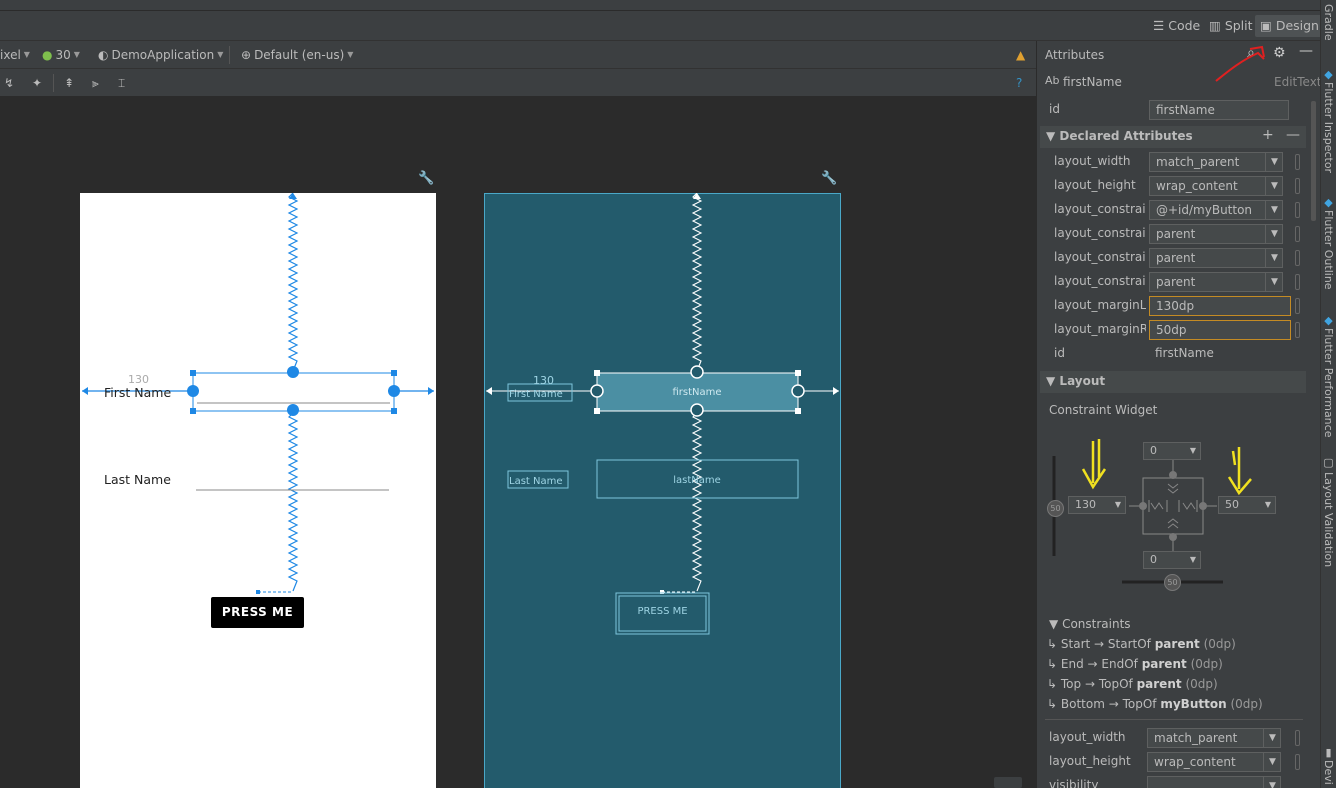  I want to click on id-input: firstName, so click(1219, 110).